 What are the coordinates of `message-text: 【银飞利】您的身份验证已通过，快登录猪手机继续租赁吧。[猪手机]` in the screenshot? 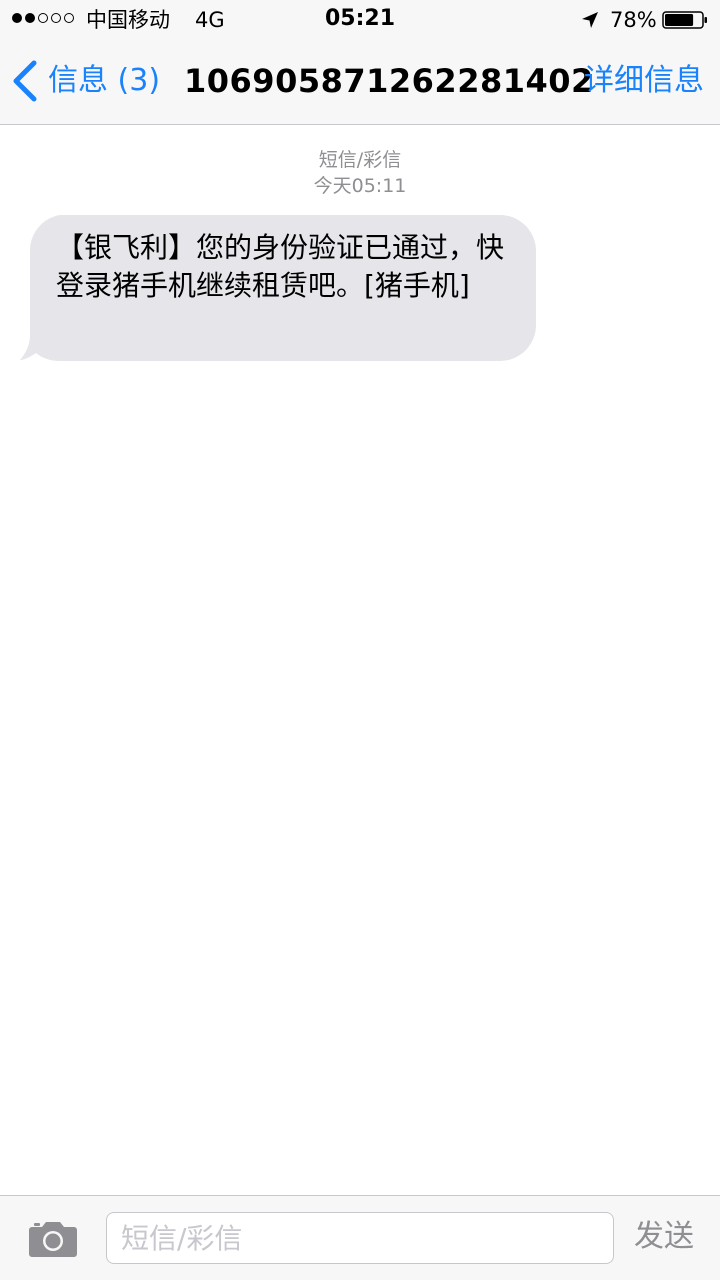 It's located at (280, 266).